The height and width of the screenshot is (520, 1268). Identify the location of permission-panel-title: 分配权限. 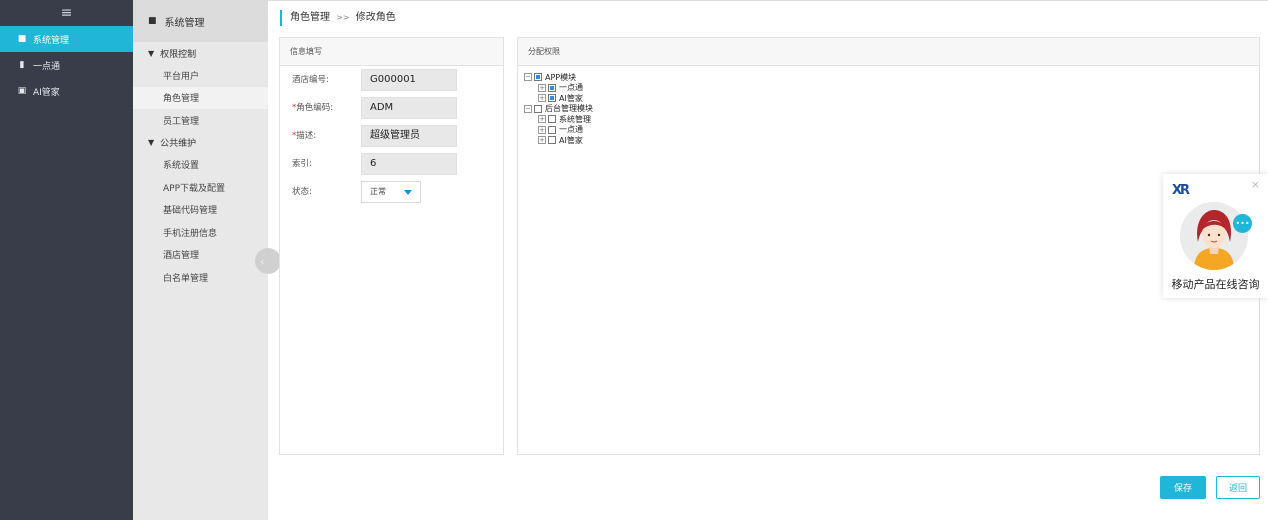
(888, 52).